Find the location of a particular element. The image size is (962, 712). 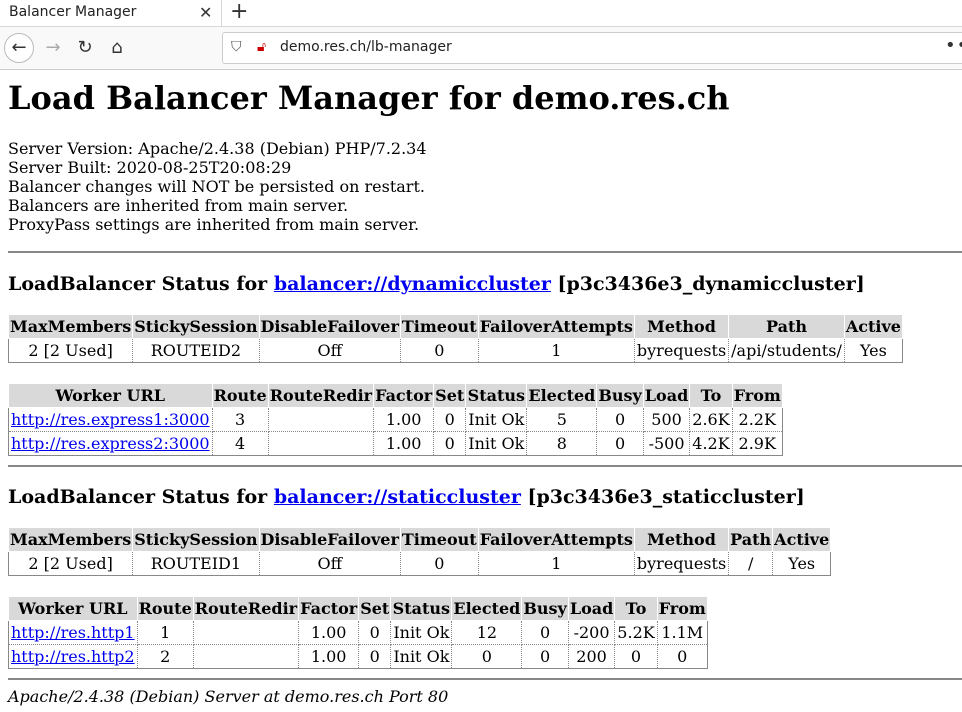

balancer-link: balancer://dynamiccluster is located at coordinates (412, 284).